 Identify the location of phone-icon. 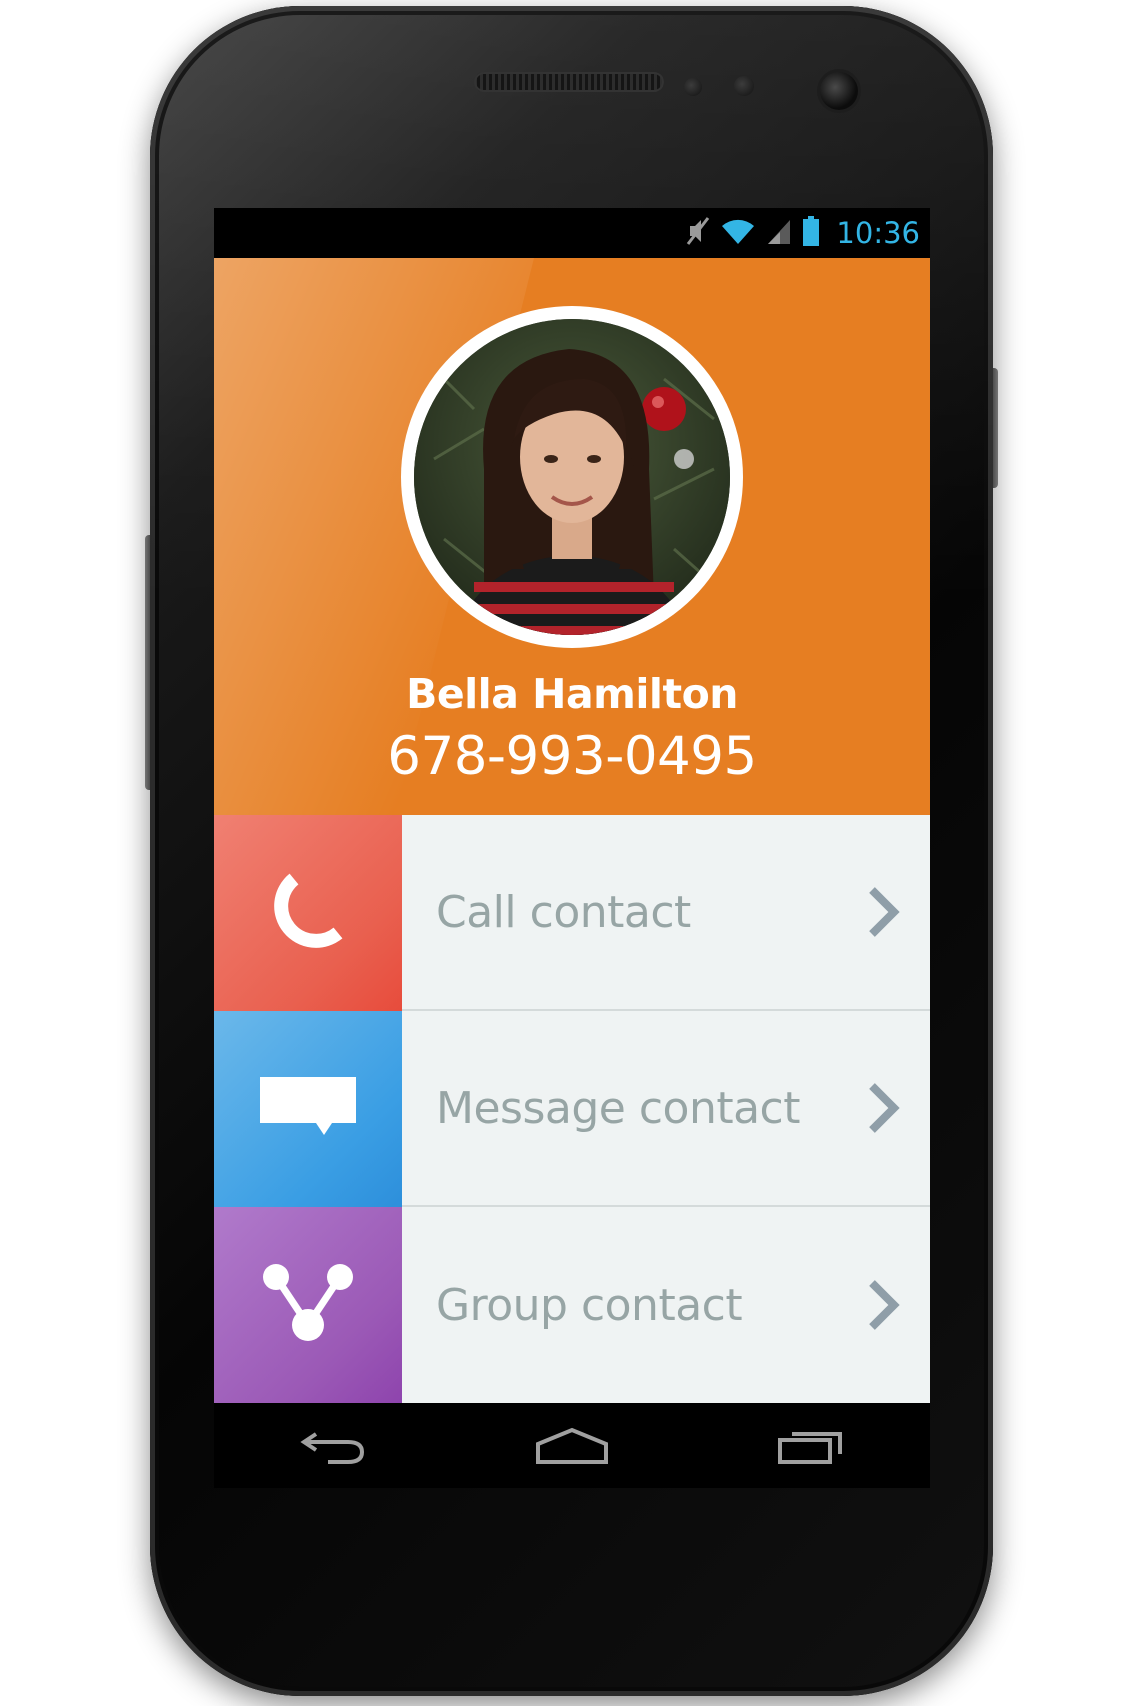
(308, 913).